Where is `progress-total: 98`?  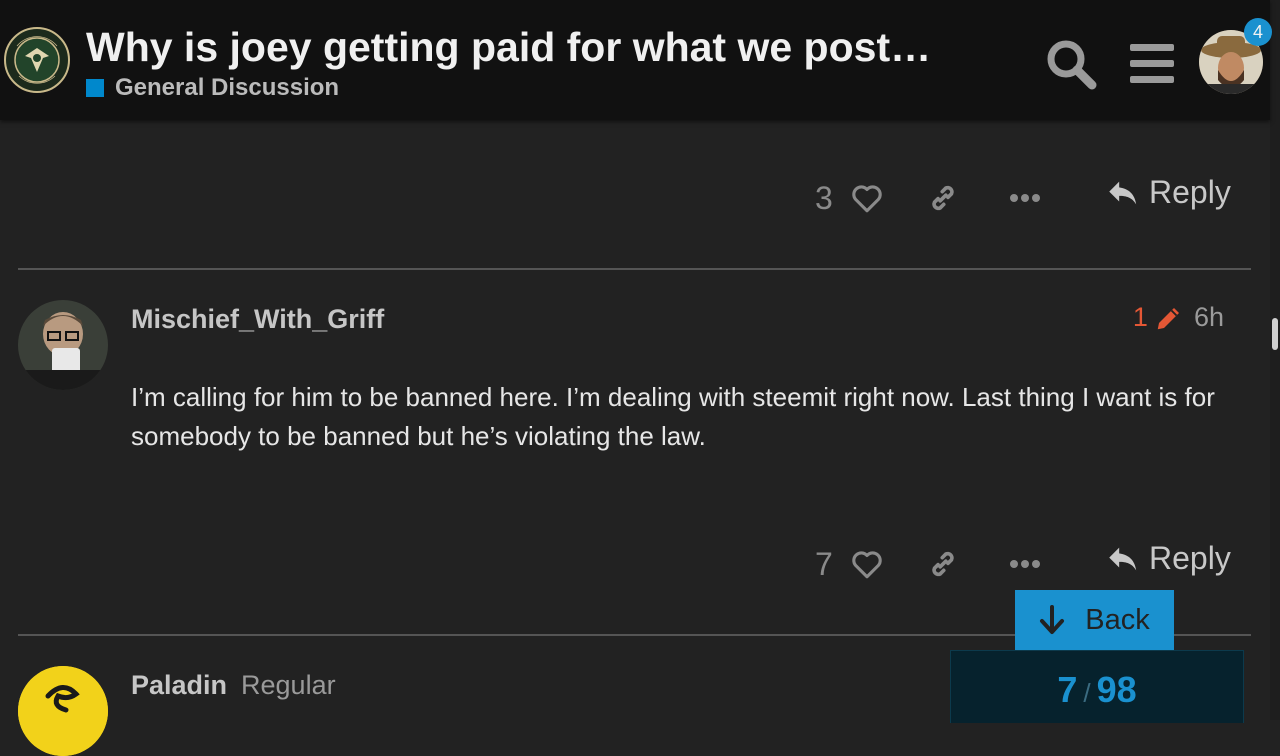 progress-total: 98 is located at coordinates (1116, 689).